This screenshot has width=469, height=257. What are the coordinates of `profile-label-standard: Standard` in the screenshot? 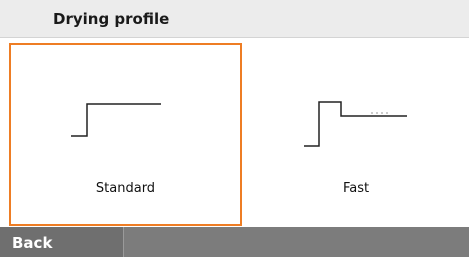 It's located at (125, 188).